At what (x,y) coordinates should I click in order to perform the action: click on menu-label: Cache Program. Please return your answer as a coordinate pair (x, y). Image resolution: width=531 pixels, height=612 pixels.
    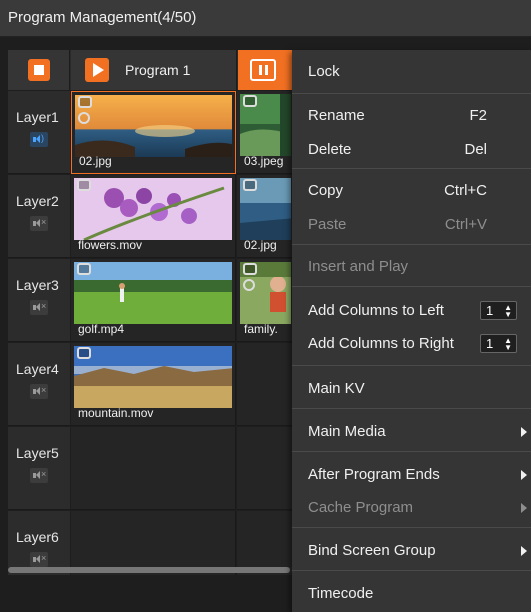
    Looking at the image, I should click on (361, 507).